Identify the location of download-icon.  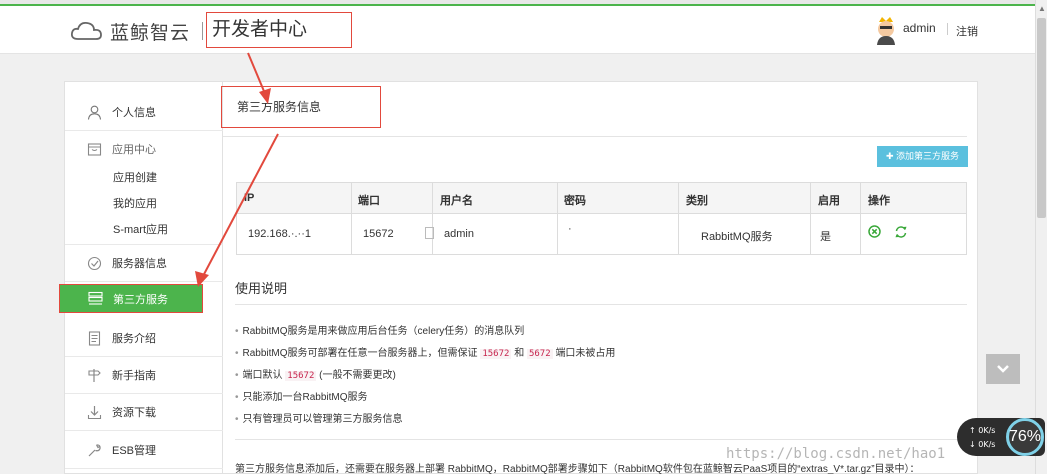
(94, 412).